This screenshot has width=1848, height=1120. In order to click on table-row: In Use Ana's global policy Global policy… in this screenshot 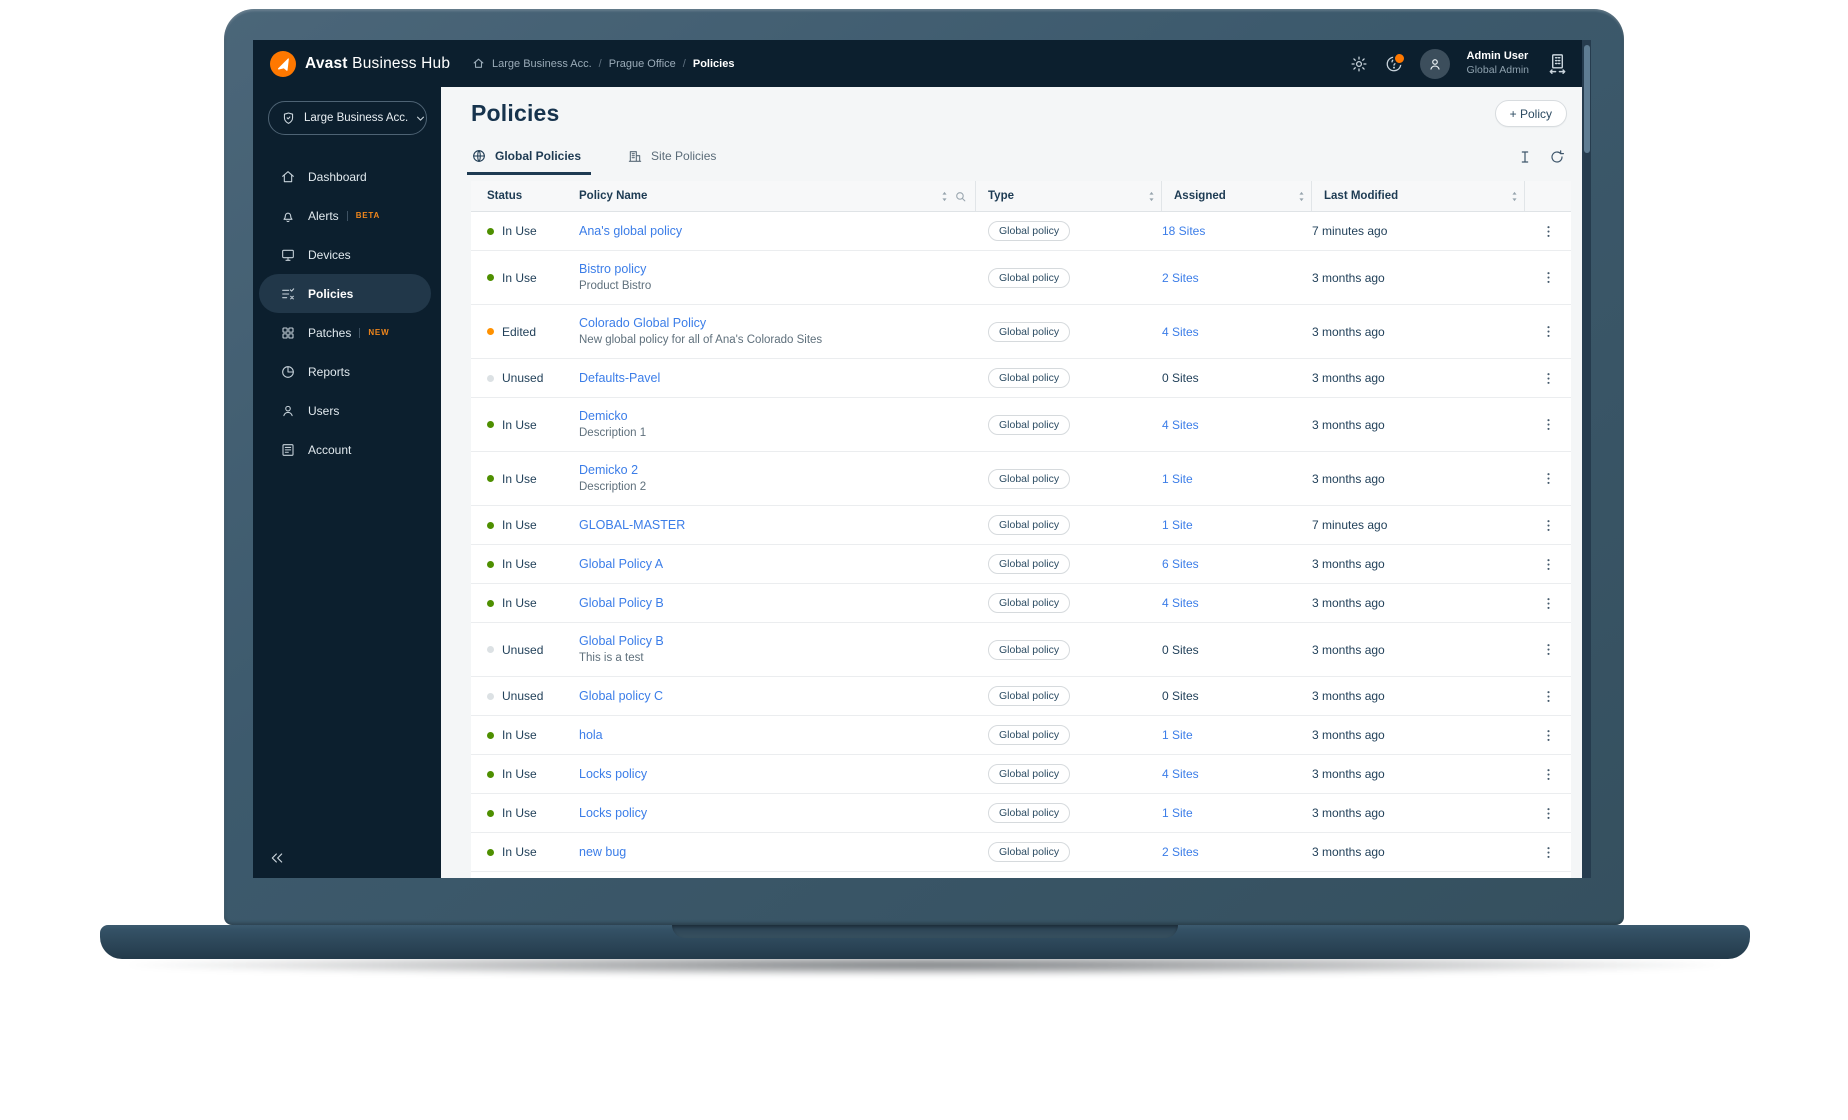, I will do `click(1021, 231)`.